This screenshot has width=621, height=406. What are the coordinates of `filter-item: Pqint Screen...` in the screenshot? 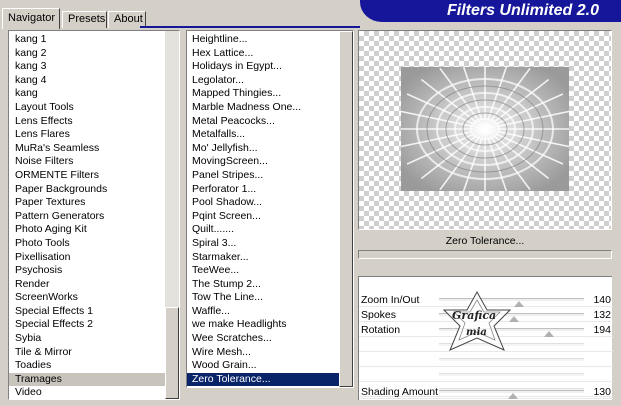 It's located at (270, 217).